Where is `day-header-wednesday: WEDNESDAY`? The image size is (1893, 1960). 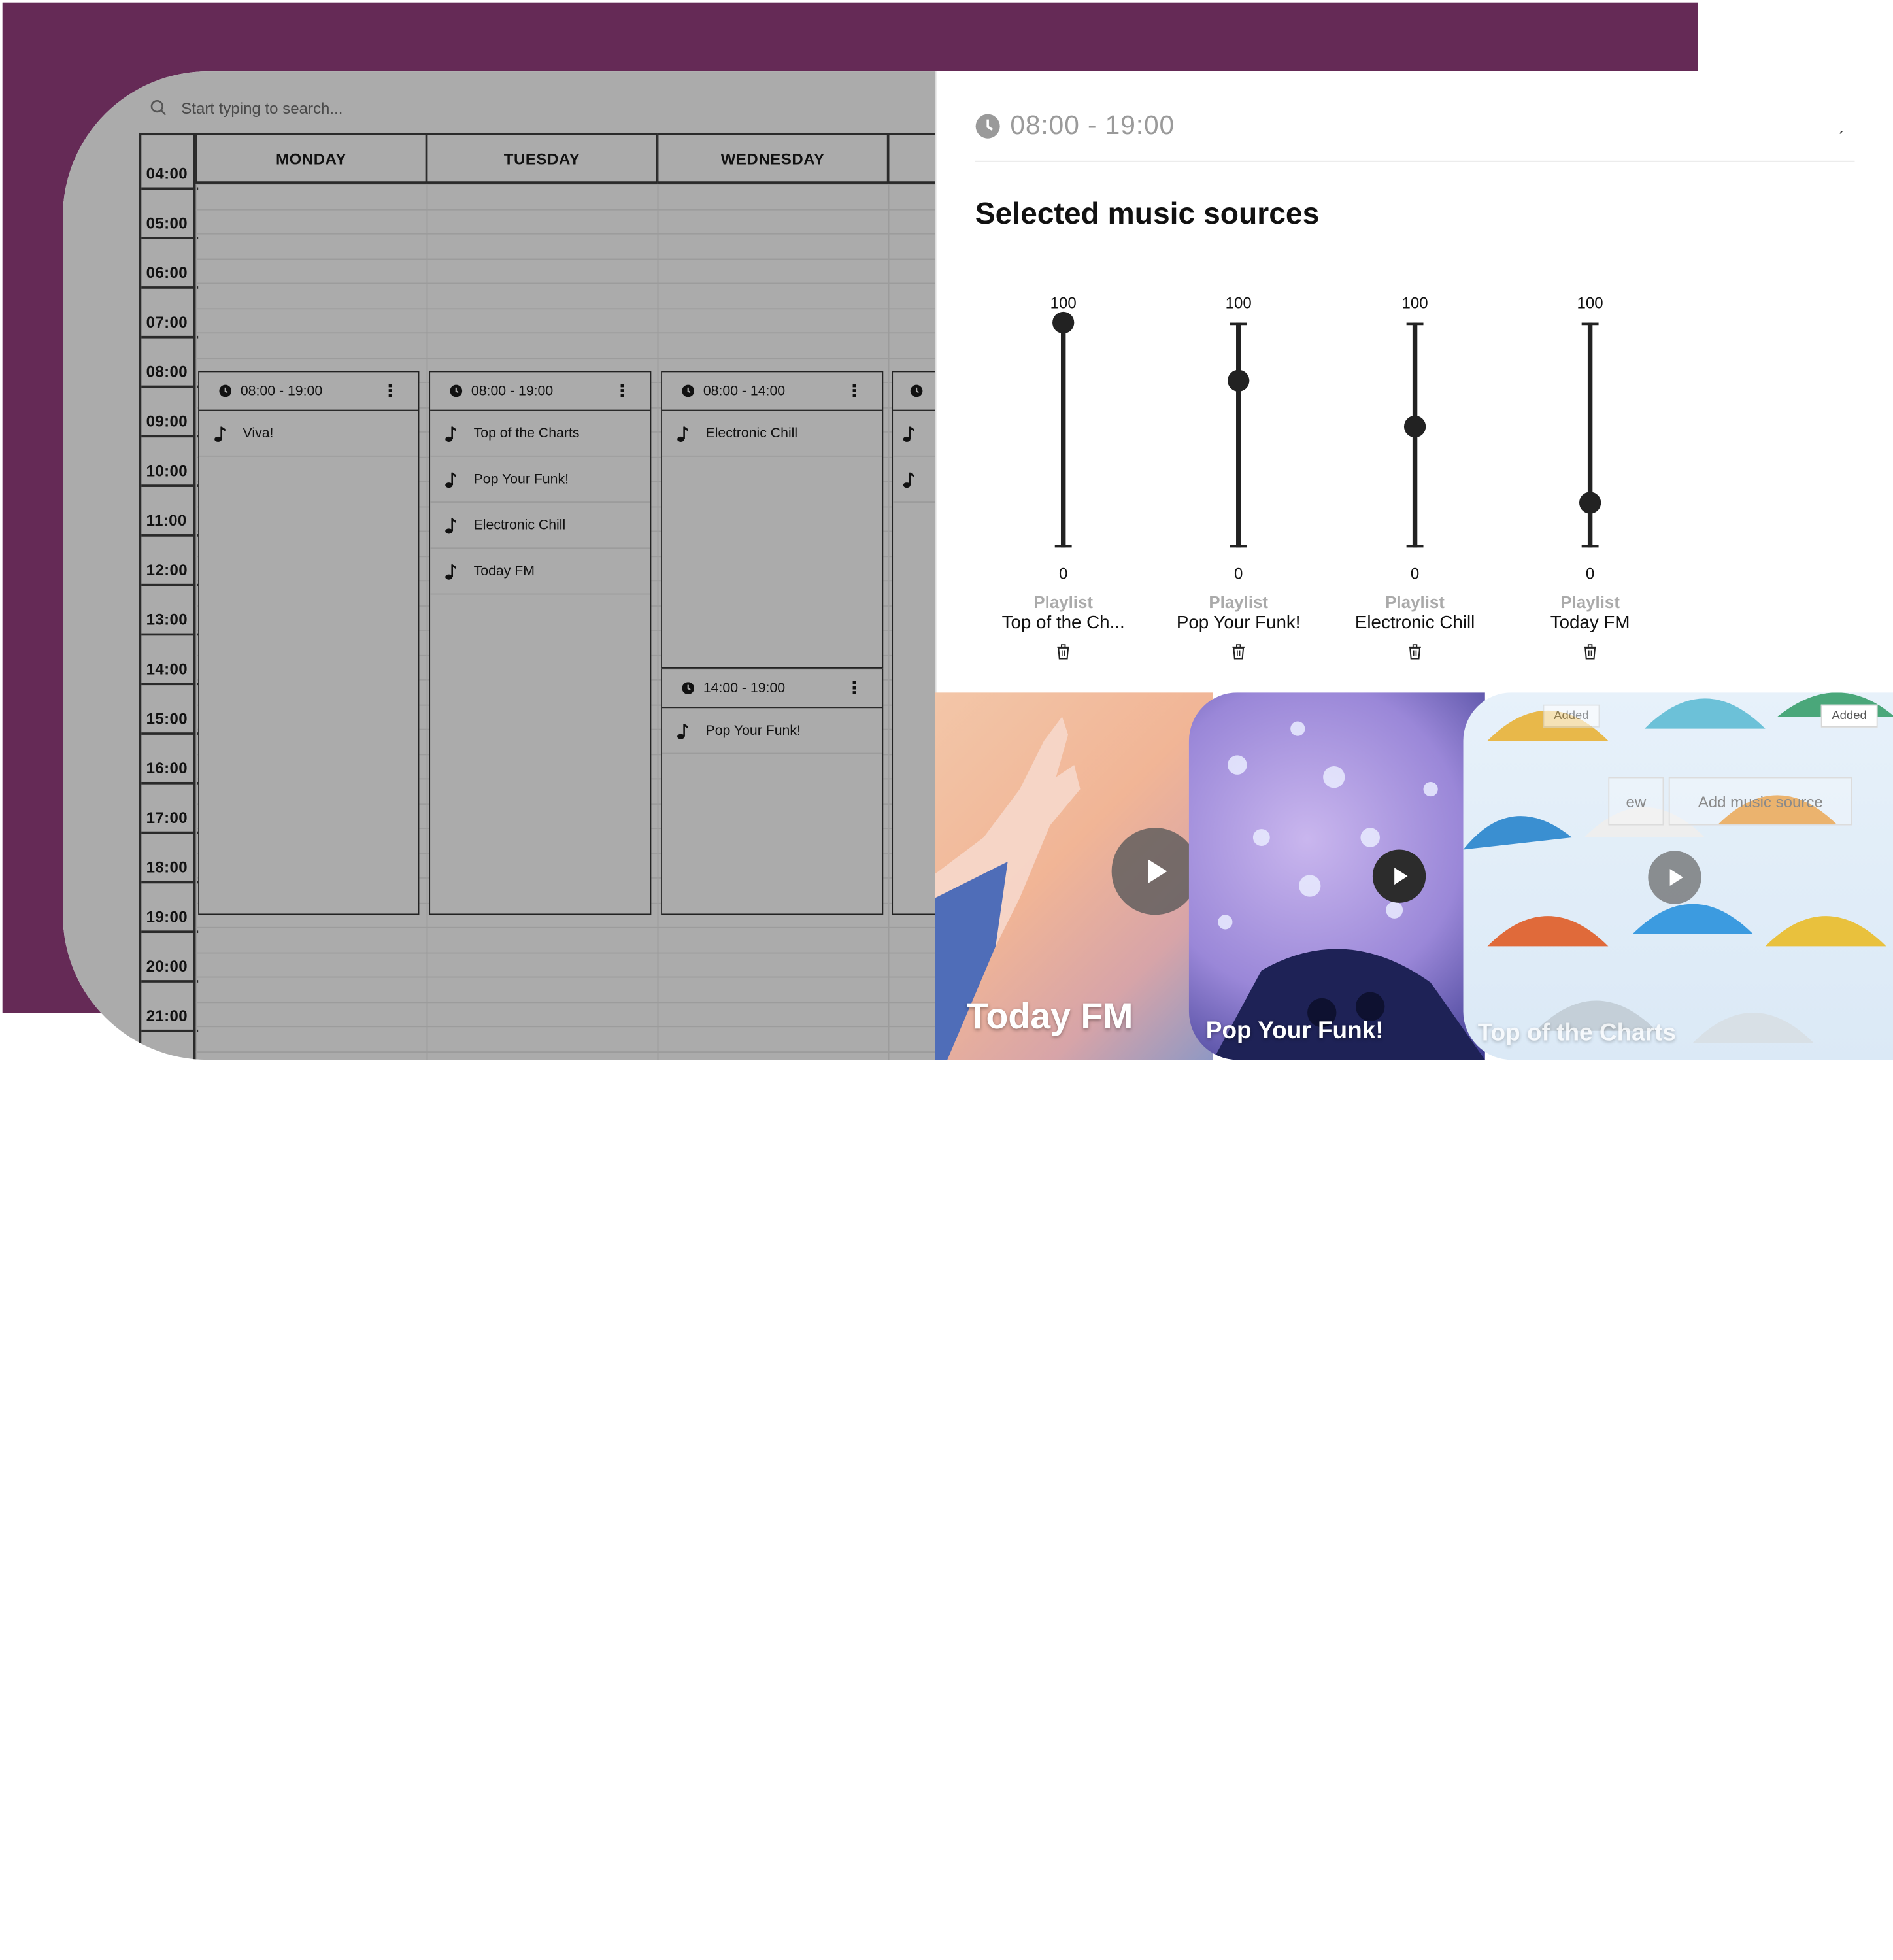
day-header-wednesday: WEDNESDAY is located at coordinates (772, 158).